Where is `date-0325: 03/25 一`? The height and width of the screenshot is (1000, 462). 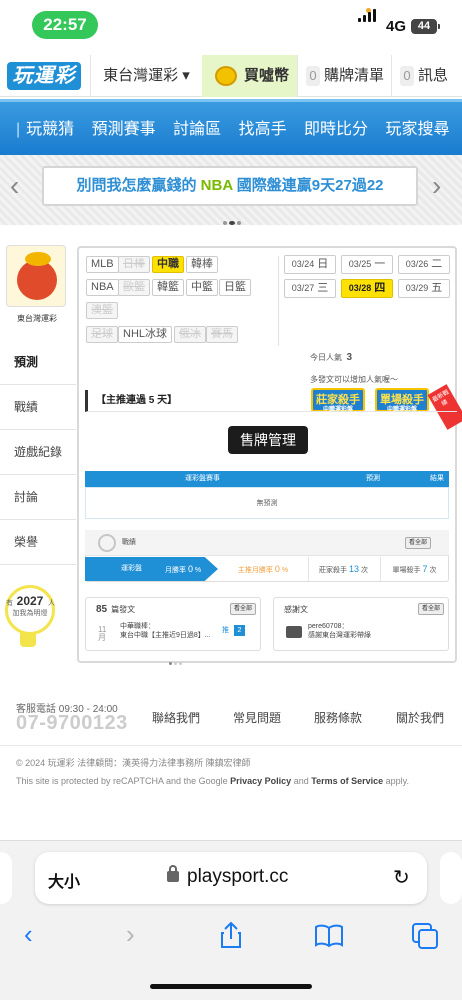
date-0325: 03/25 一 is located at coordinates (367, 264).